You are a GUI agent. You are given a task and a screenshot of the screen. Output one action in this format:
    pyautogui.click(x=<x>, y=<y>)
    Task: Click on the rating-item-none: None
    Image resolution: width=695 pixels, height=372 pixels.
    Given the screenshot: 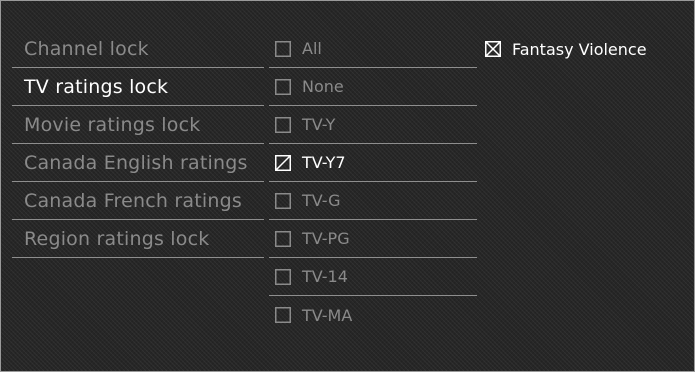 What is the action you would take?
    pyautogui.click(x=373, y=87)
    